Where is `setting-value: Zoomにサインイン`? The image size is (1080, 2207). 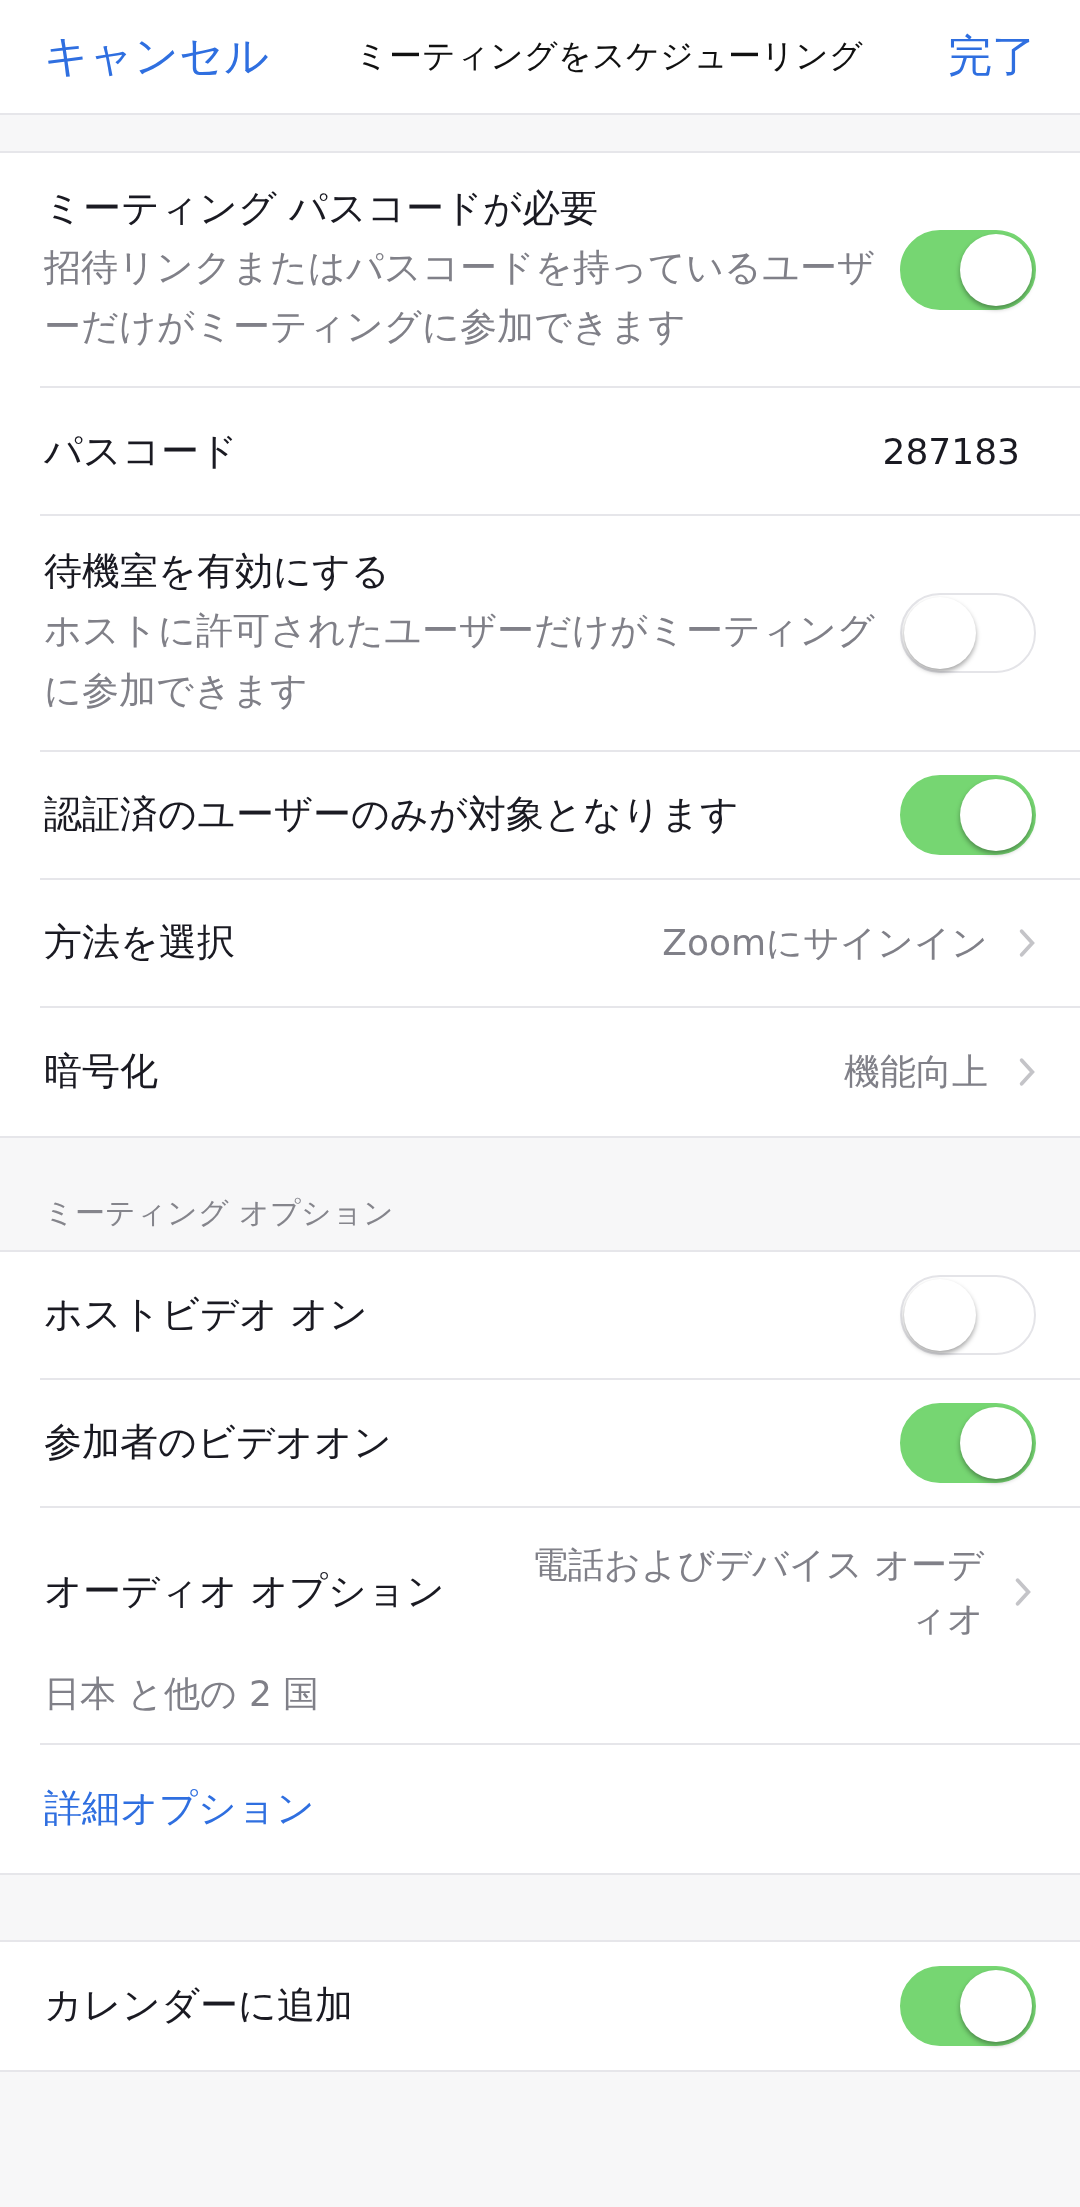 setting-value: Zoomにサインイン is located at coordinates (621, 942).